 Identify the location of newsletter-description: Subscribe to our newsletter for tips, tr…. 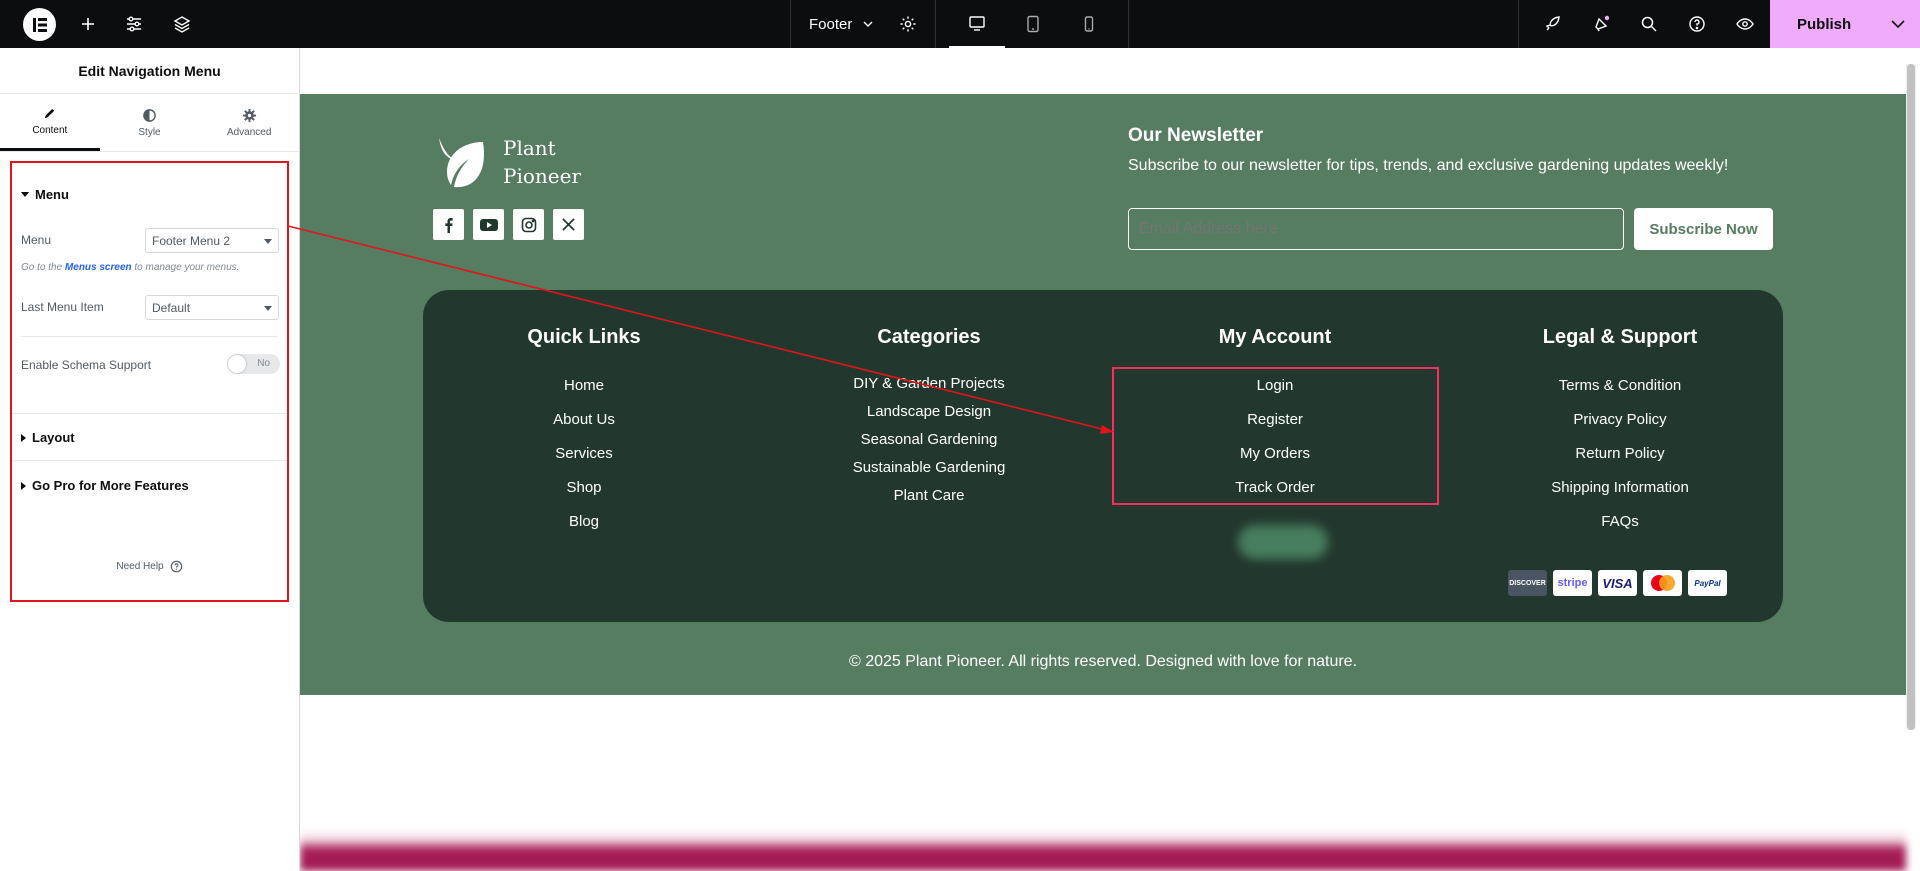
(1428, 165).